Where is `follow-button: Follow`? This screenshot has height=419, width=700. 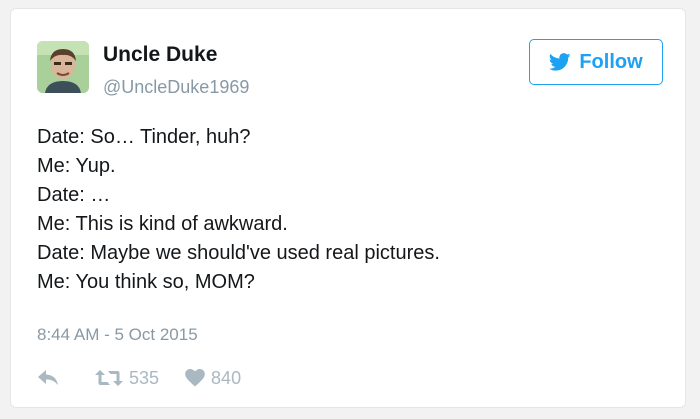
follow-button: Follow is located at coordinates (596, 62).